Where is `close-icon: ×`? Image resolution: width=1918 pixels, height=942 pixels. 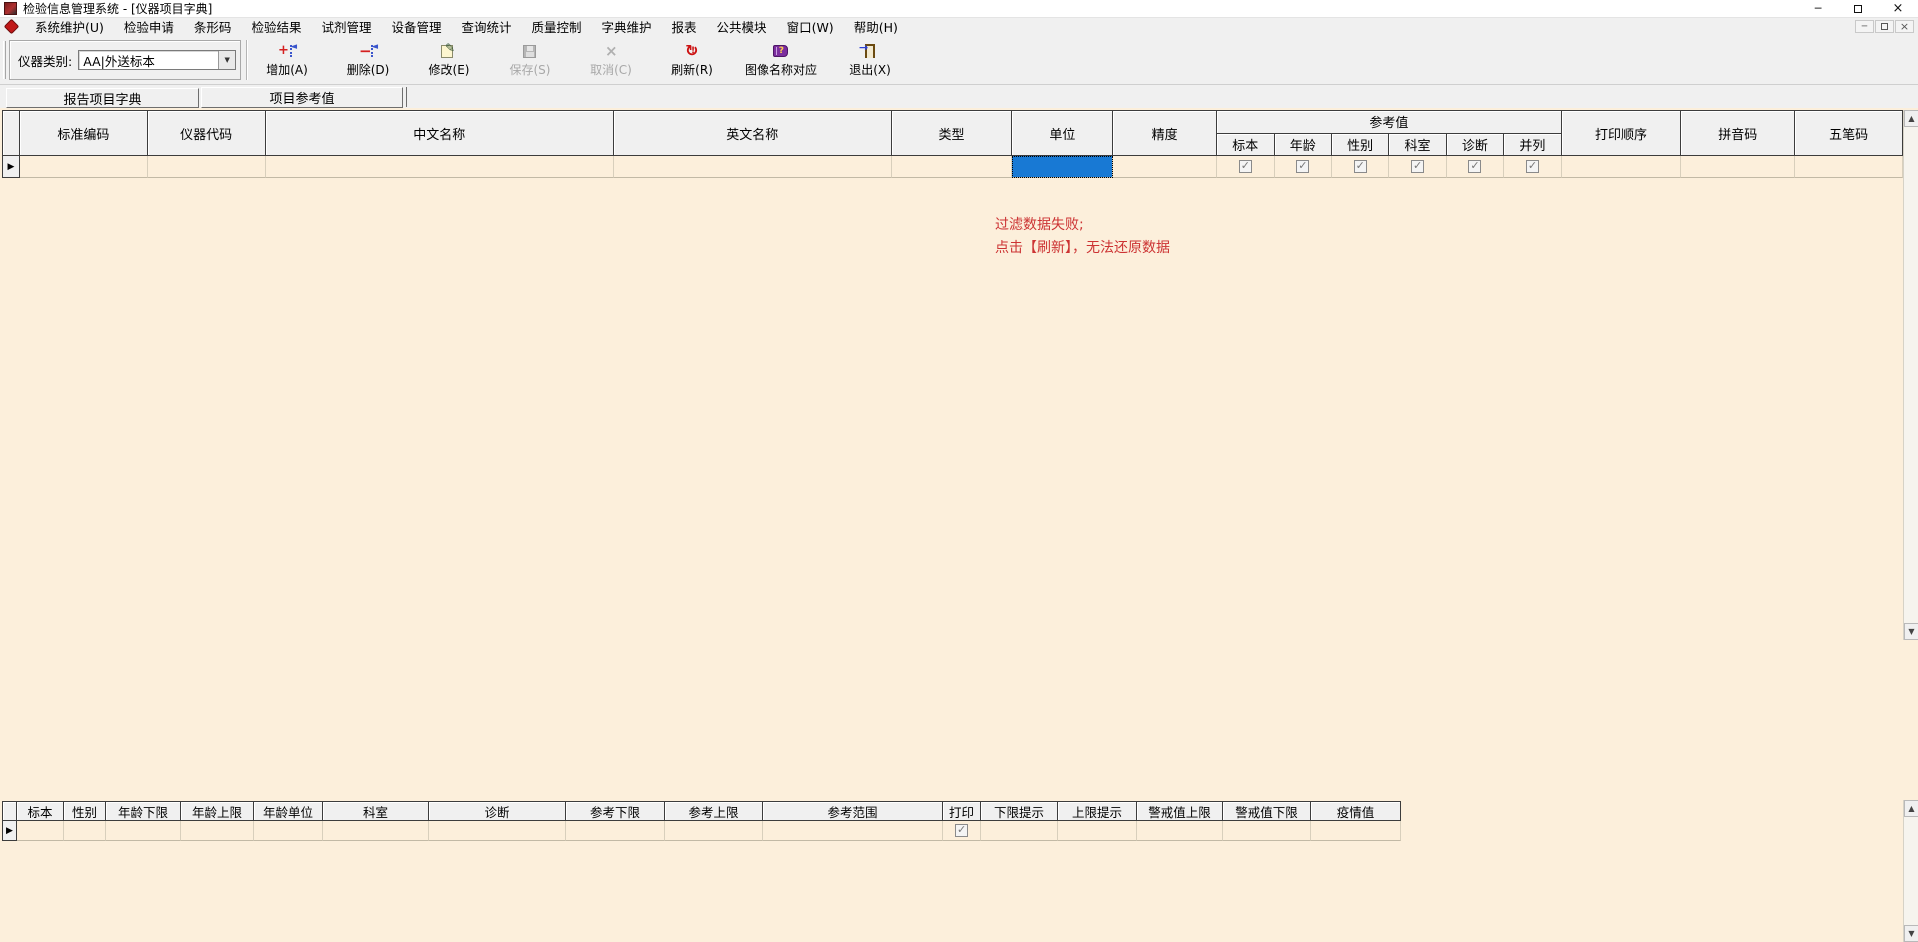 close-icon: × is located at coordinates (1898, 9).